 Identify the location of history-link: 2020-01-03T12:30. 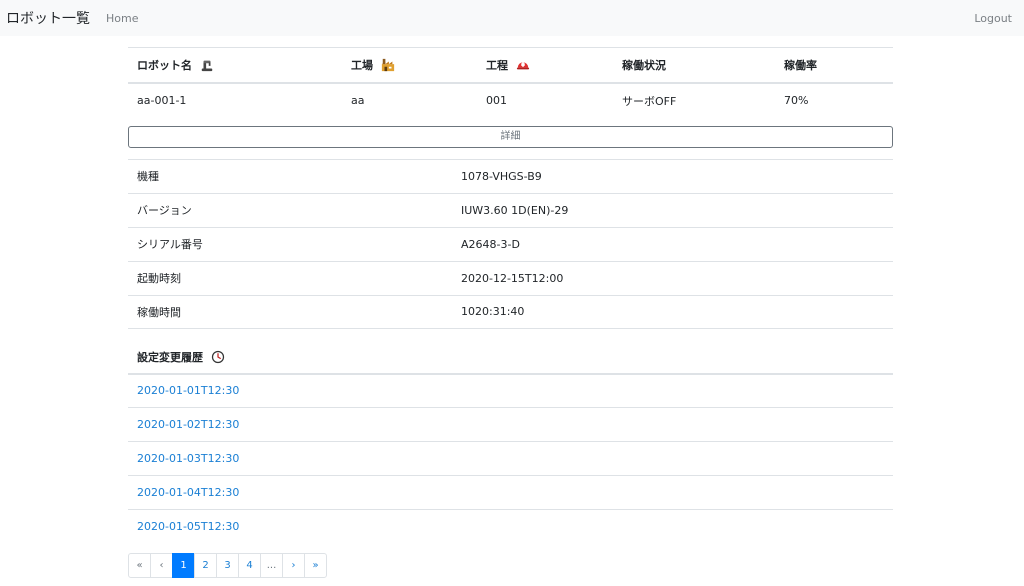
(188, 458).